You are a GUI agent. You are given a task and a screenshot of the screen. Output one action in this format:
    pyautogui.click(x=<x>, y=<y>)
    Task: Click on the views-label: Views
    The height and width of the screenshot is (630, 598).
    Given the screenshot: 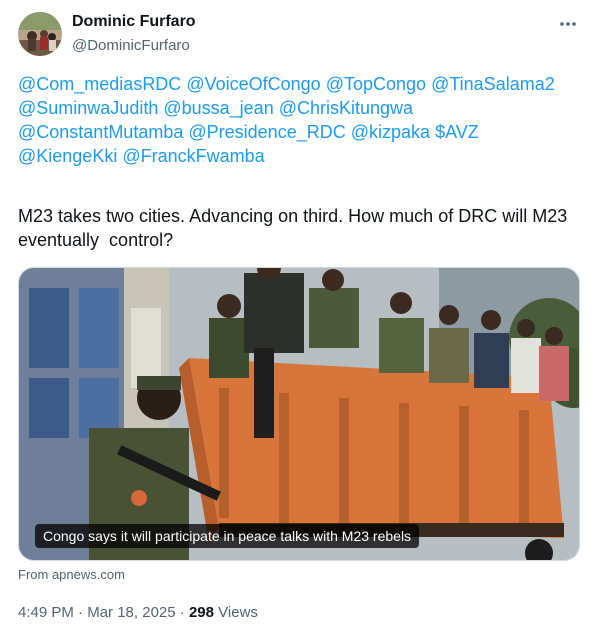 What is the action you would take?
    pyautogui.click(x=238, y=612)
    